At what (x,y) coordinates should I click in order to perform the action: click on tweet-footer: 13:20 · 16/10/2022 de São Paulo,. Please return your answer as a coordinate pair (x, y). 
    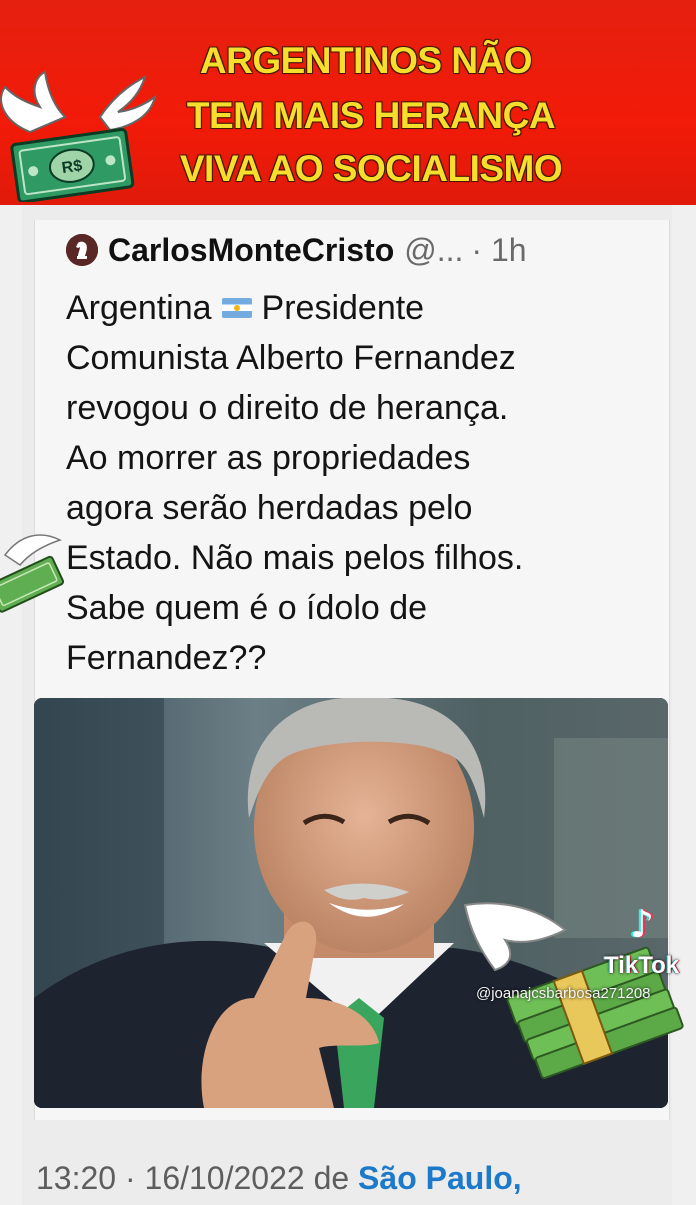
    Looking at the image, I should click on (279, 1182).